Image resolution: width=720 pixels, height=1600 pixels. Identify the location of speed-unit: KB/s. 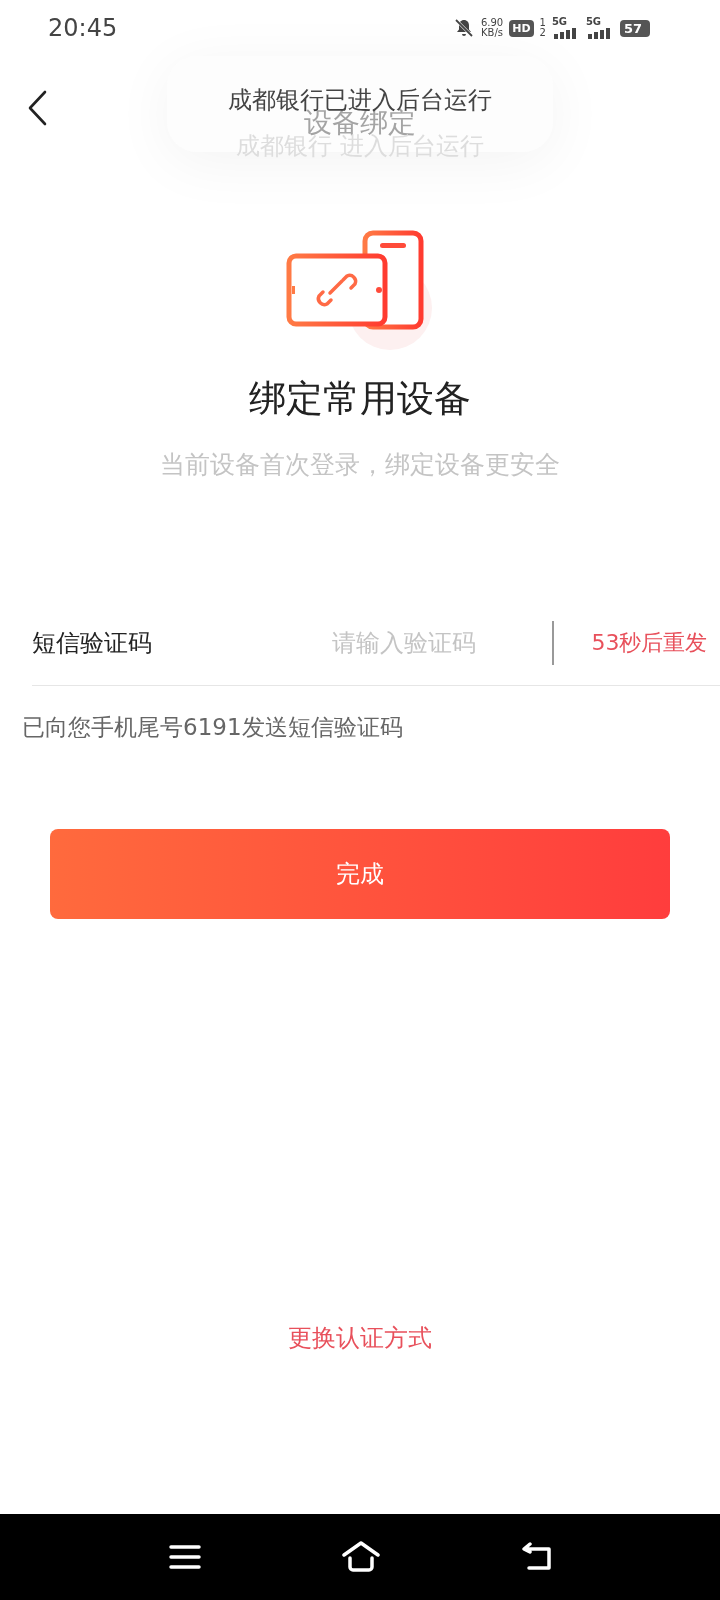
(492, 33).